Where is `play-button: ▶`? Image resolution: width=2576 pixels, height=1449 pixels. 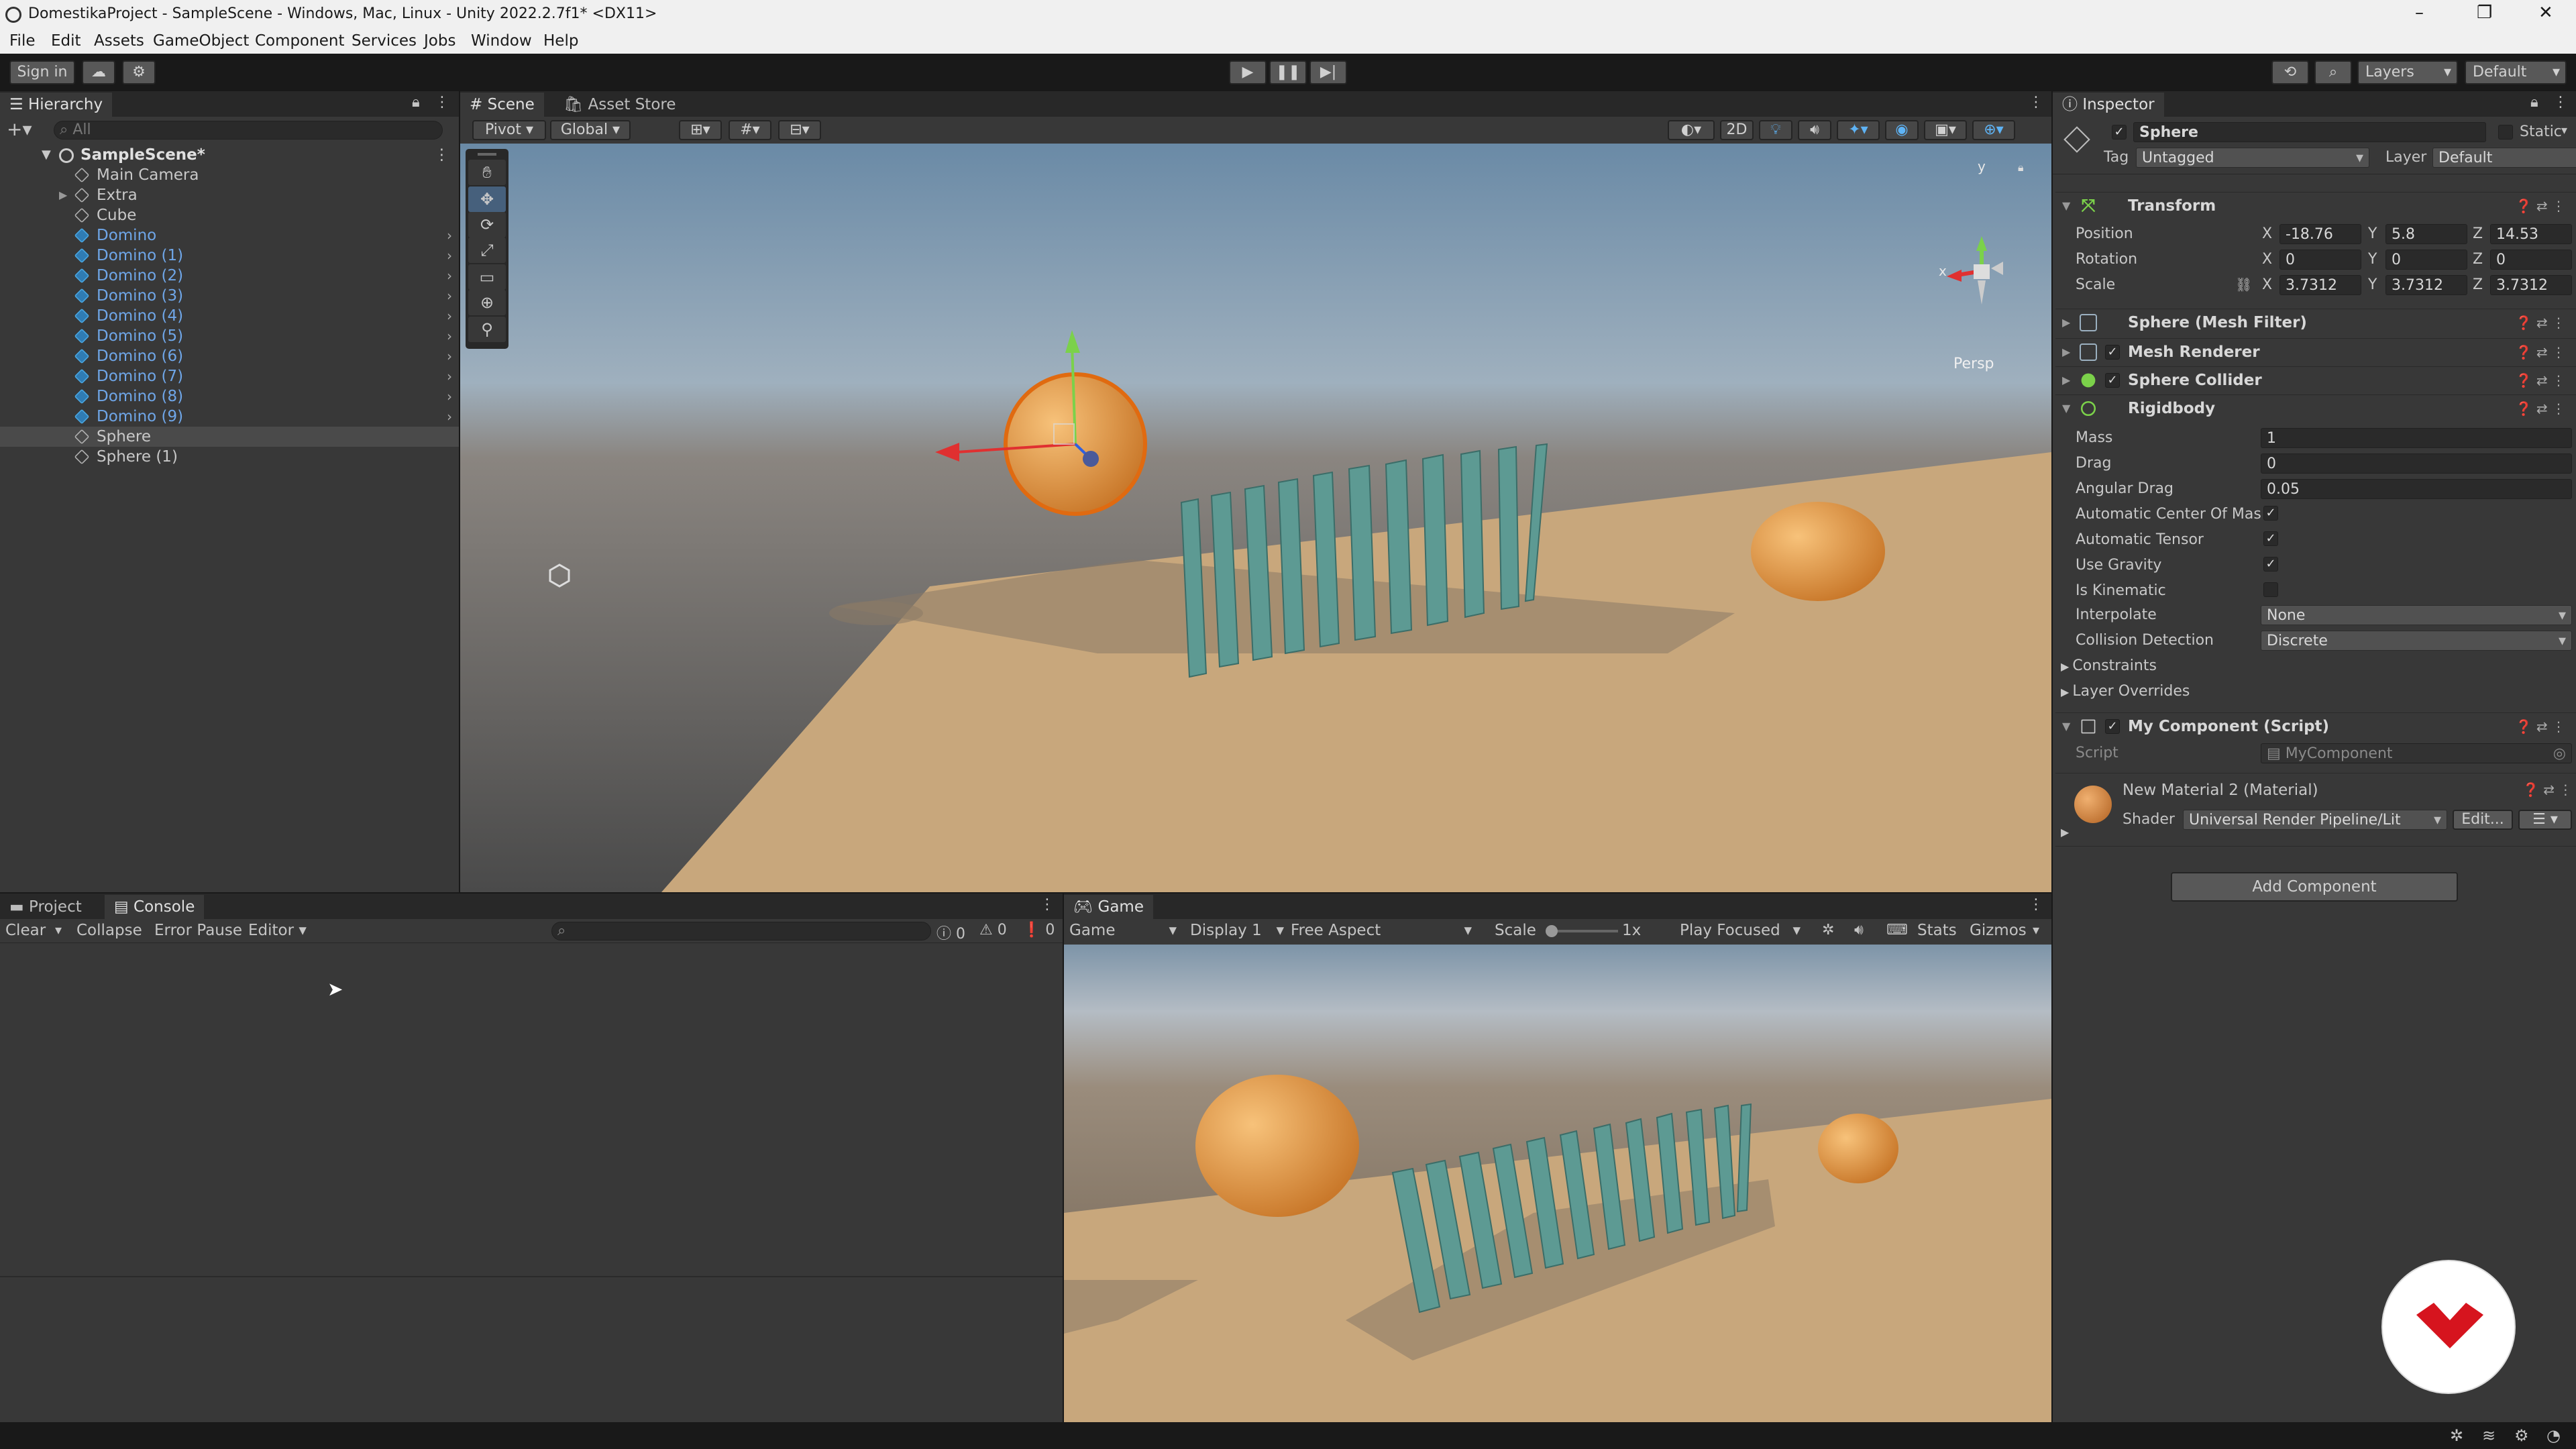 play-button: ▶ is located at coordinates (1248, 72).